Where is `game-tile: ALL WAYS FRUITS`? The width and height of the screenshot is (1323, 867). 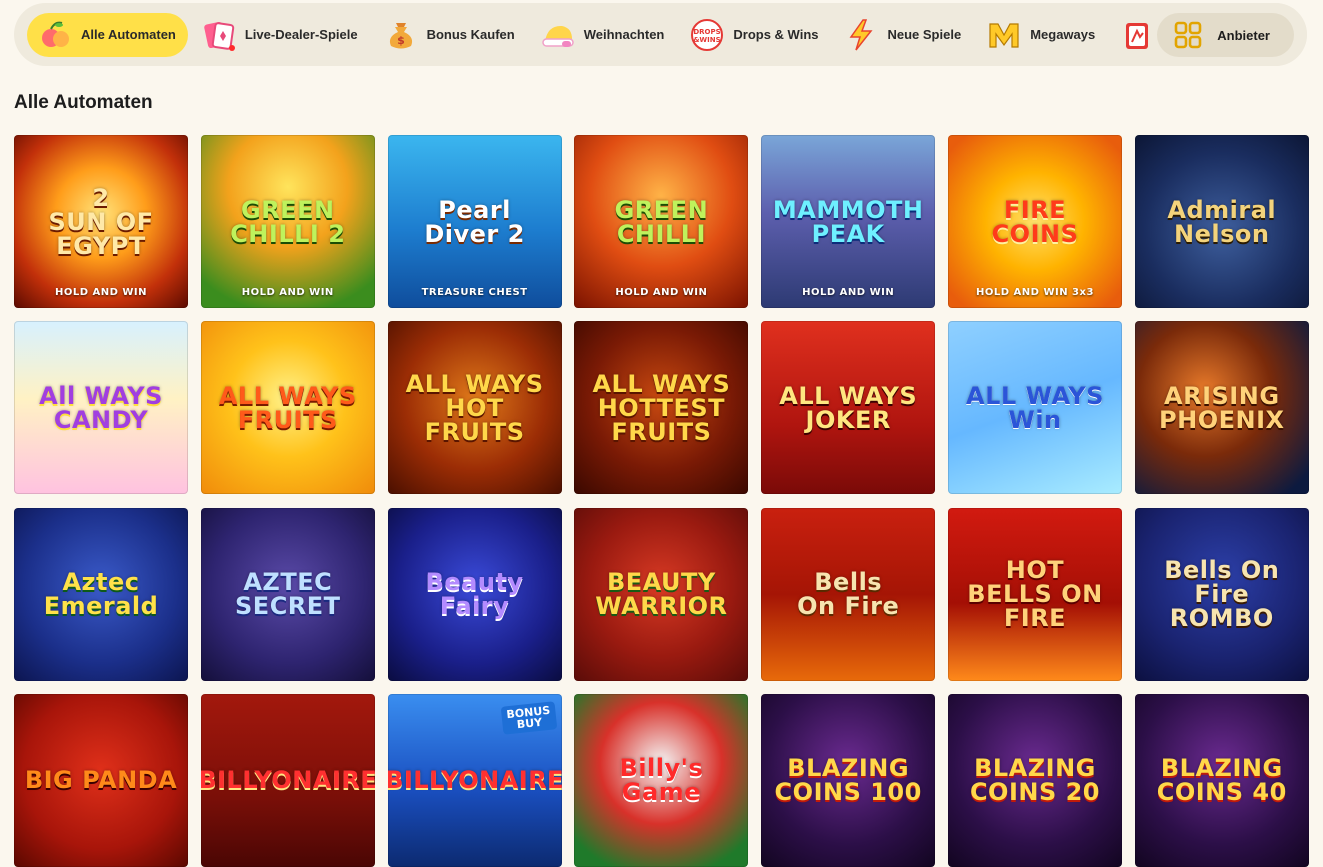
game-tile: ALL WAYS FRUITS is located at coordinates (287, 408).